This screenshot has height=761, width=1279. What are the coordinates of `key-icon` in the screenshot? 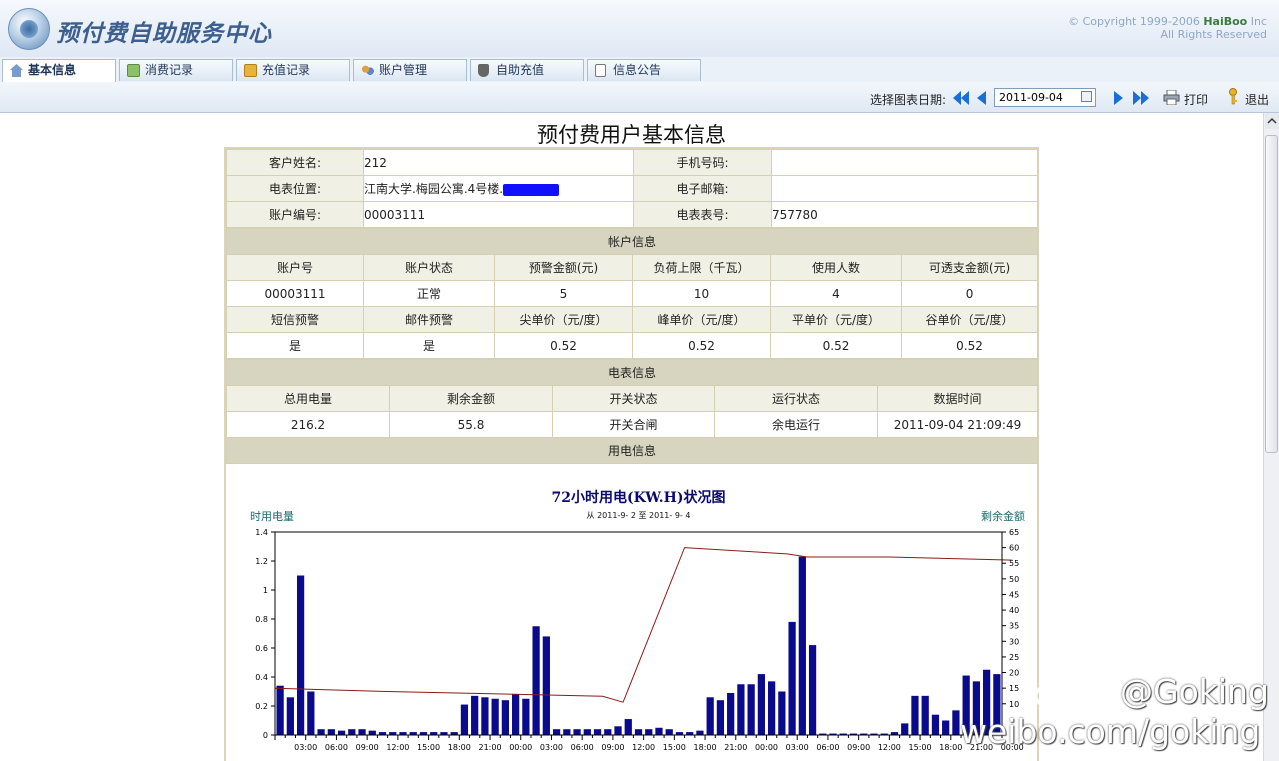 It's located at (1233, 96).